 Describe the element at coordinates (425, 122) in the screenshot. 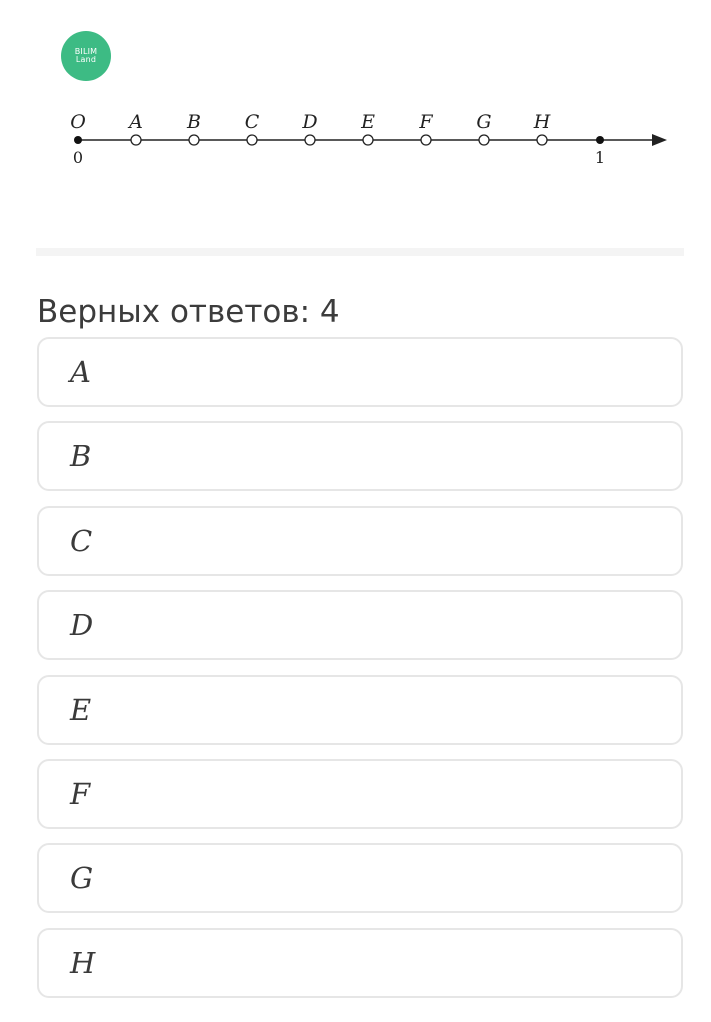

I see `number-line-point-label-f: F` at that location.